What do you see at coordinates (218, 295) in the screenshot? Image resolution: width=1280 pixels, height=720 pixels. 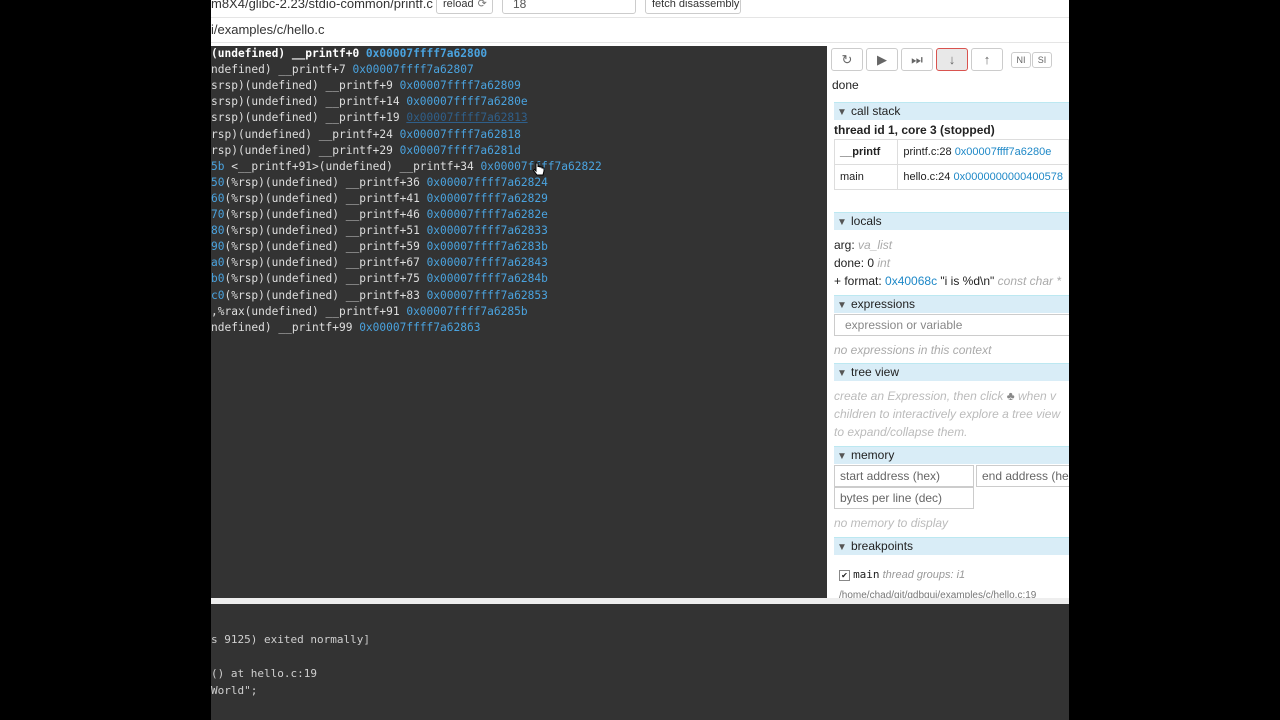 I see `instruction-operand: c0` at bounding box center [218, 295].